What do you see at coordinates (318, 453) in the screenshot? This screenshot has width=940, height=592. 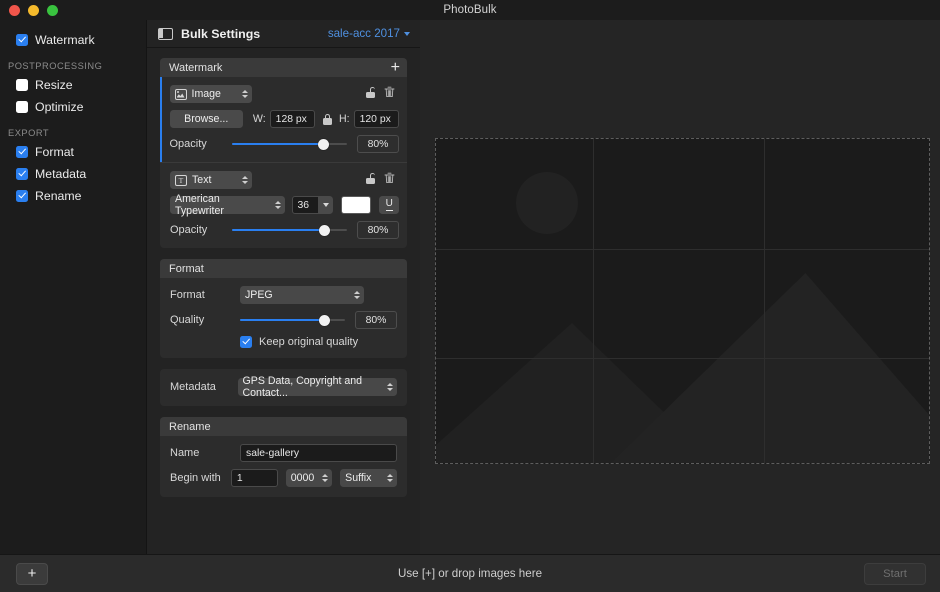 I see `name-input: sale-gallery` at bounding box center [318, 453].